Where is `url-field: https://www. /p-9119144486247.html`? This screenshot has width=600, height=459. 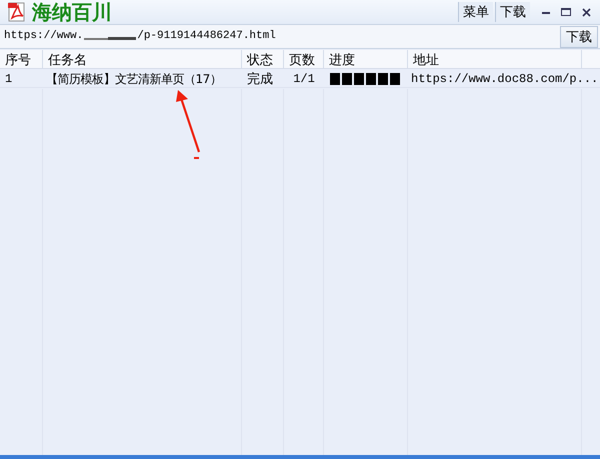
url-field: https://www. /p-9119144486247.html is located at coordinates (280, 37).